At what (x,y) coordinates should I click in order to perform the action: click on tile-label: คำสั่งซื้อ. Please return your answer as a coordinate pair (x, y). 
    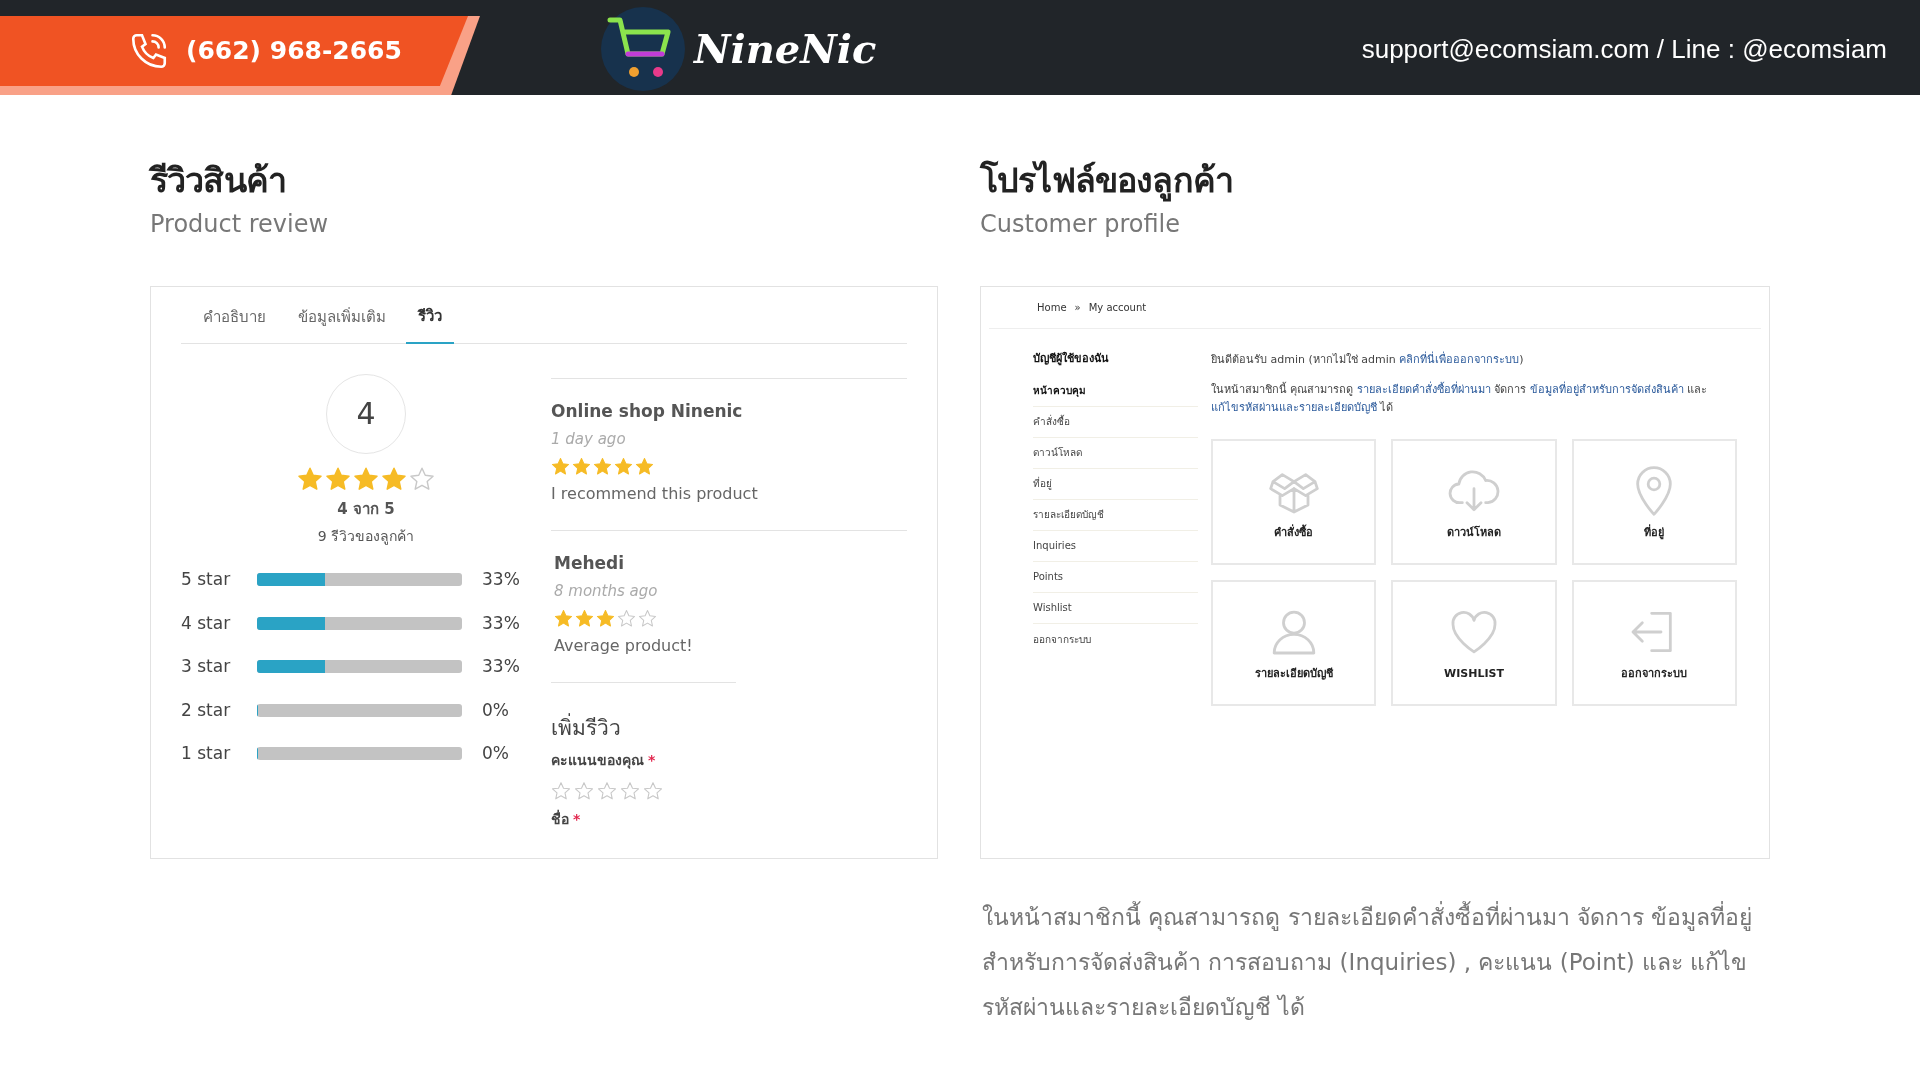
    Looking at the image, I should click on (1294, 532).